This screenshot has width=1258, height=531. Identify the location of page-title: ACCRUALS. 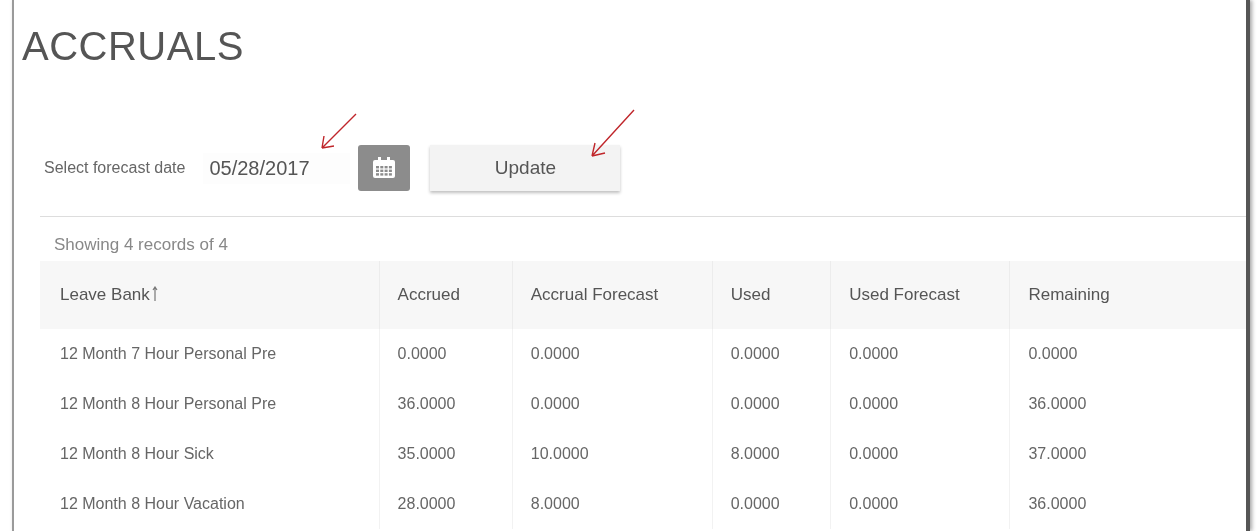
(133, 46).